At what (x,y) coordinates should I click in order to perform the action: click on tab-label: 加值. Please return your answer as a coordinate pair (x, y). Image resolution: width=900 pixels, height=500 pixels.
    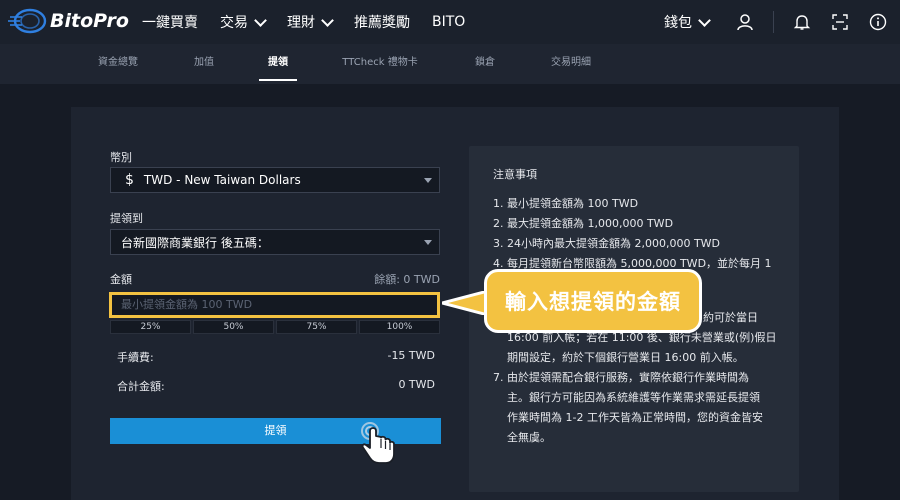
    Looking at the image, I should click on (204, 62).